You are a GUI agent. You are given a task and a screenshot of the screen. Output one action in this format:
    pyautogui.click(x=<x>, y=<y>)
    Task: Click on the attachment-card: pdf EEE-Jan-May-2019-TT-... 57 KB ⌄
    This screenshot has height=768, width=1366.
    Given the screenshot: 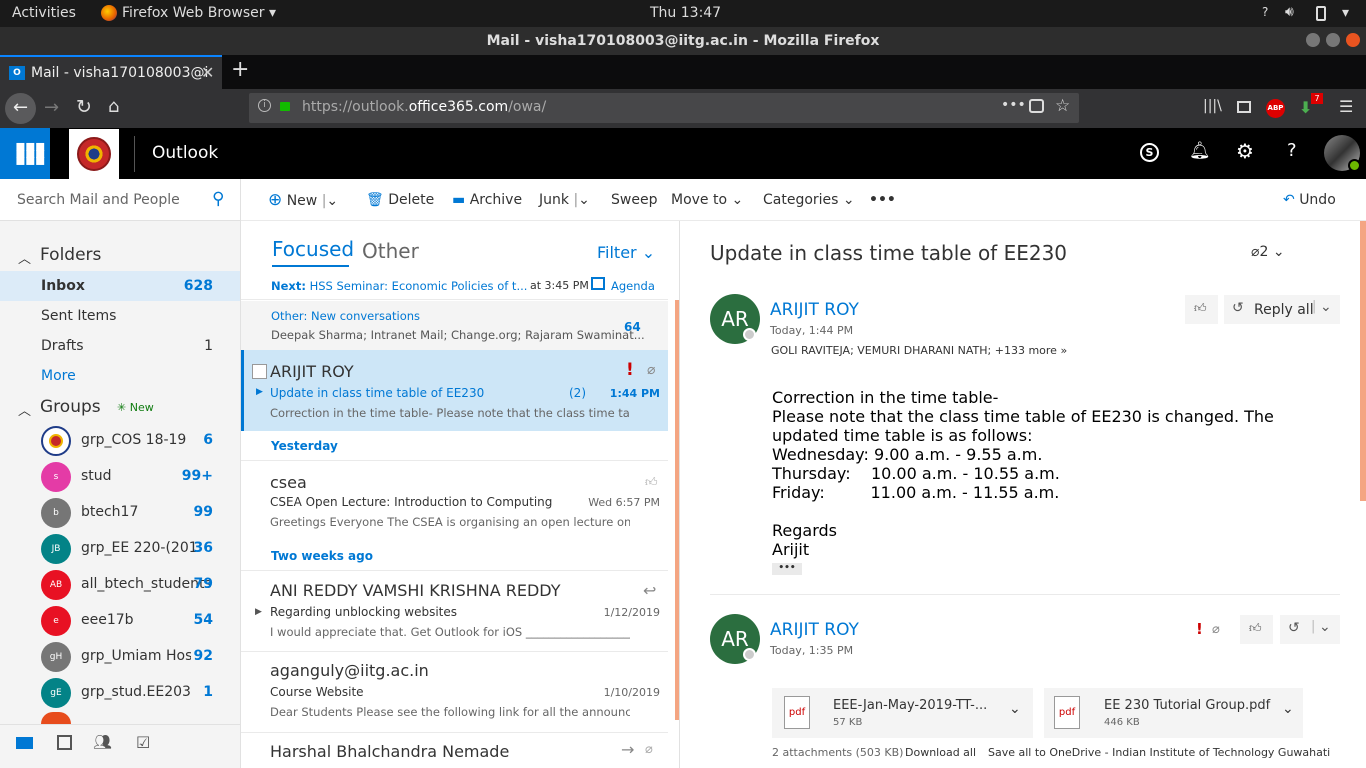 What is the action you would take?
    pyautogui.click(x=902, y=713)
    